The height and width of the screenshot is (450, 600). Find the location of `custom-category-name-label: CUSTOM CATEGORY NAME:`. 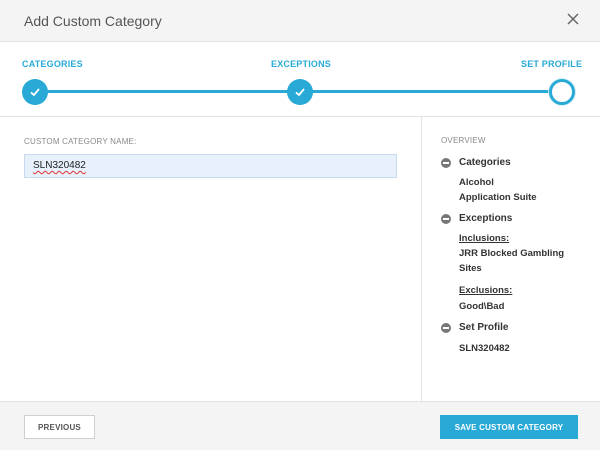

custom-category-name-label: CUSTOM CATEGORY NAME: is located at coordinates (80, 141).